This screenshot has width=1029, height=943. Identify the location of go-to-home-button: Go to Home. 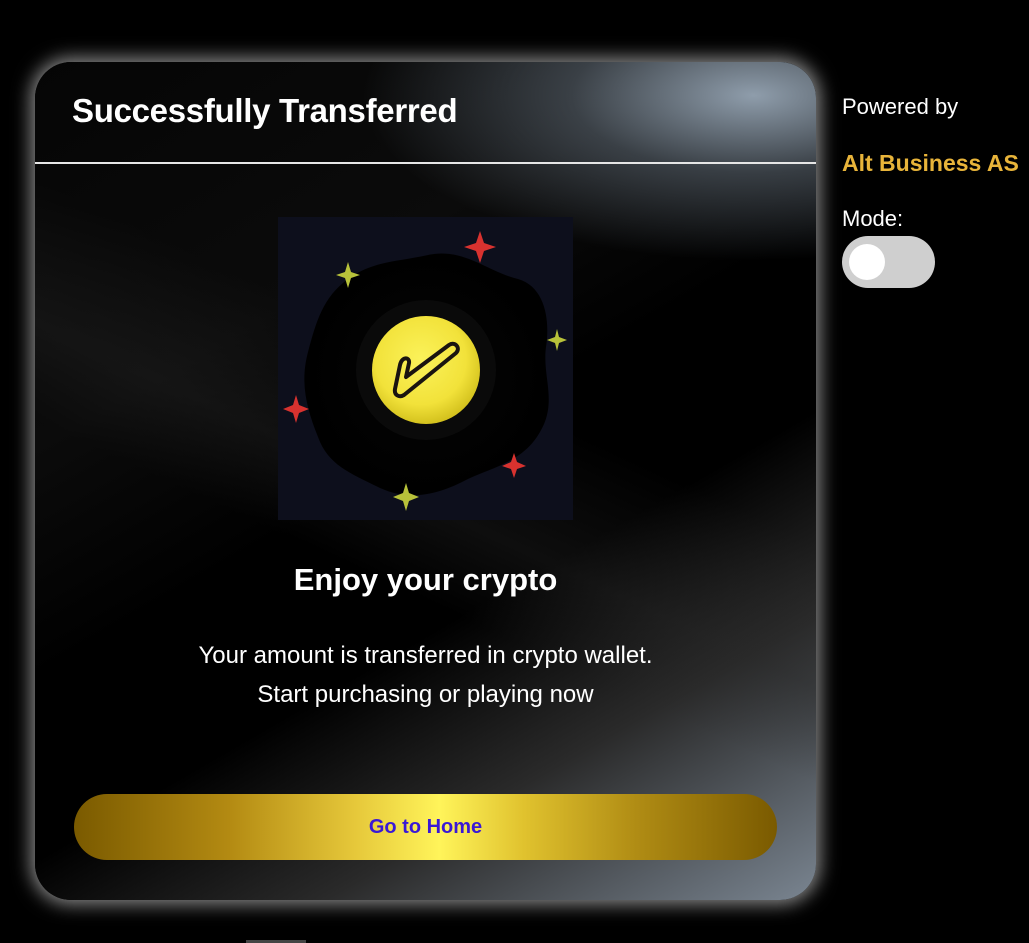
(425, 827).